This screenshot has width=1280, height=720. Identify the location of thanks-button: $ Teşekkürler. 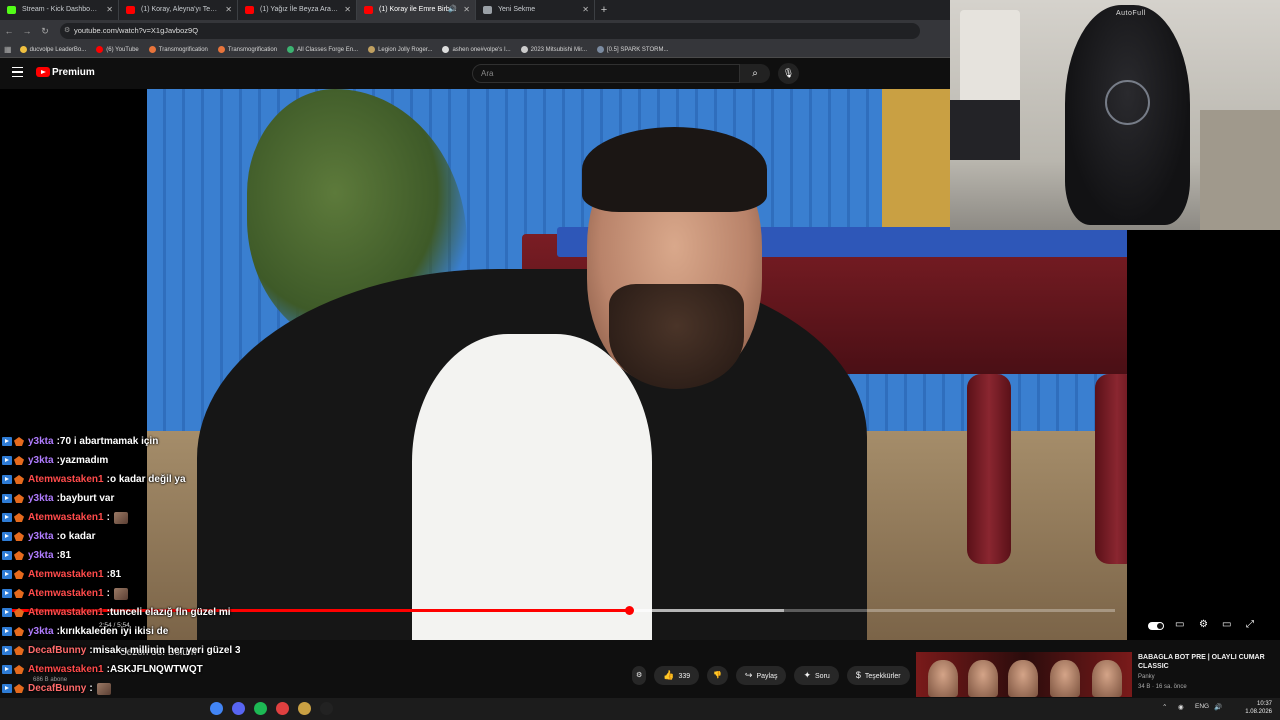
(878, 675).